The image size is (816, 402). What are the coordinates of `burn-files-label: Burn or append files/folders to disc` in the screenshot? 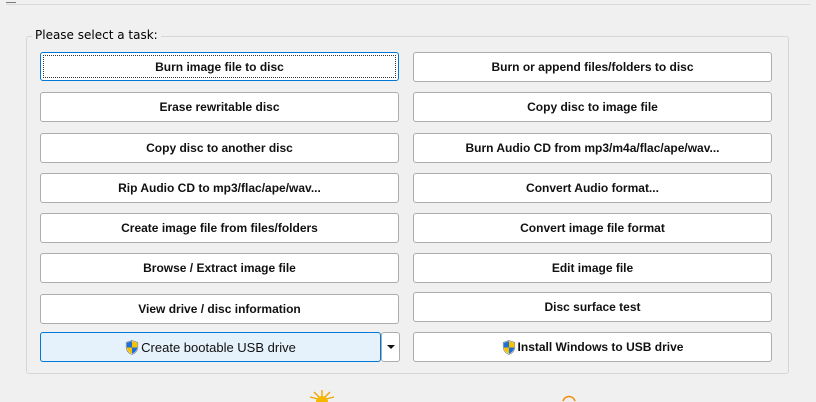 It's located at (592, 67).